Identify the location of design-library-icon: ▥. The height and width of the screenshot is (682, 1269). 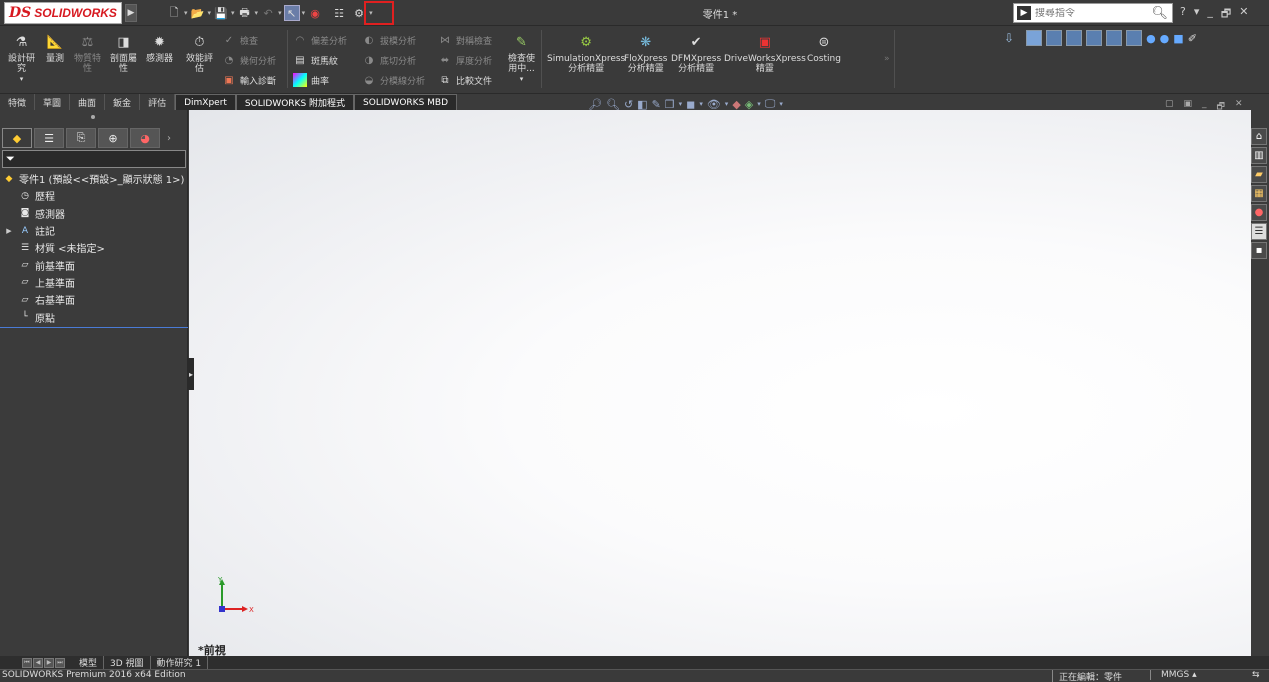
(1259, 155).